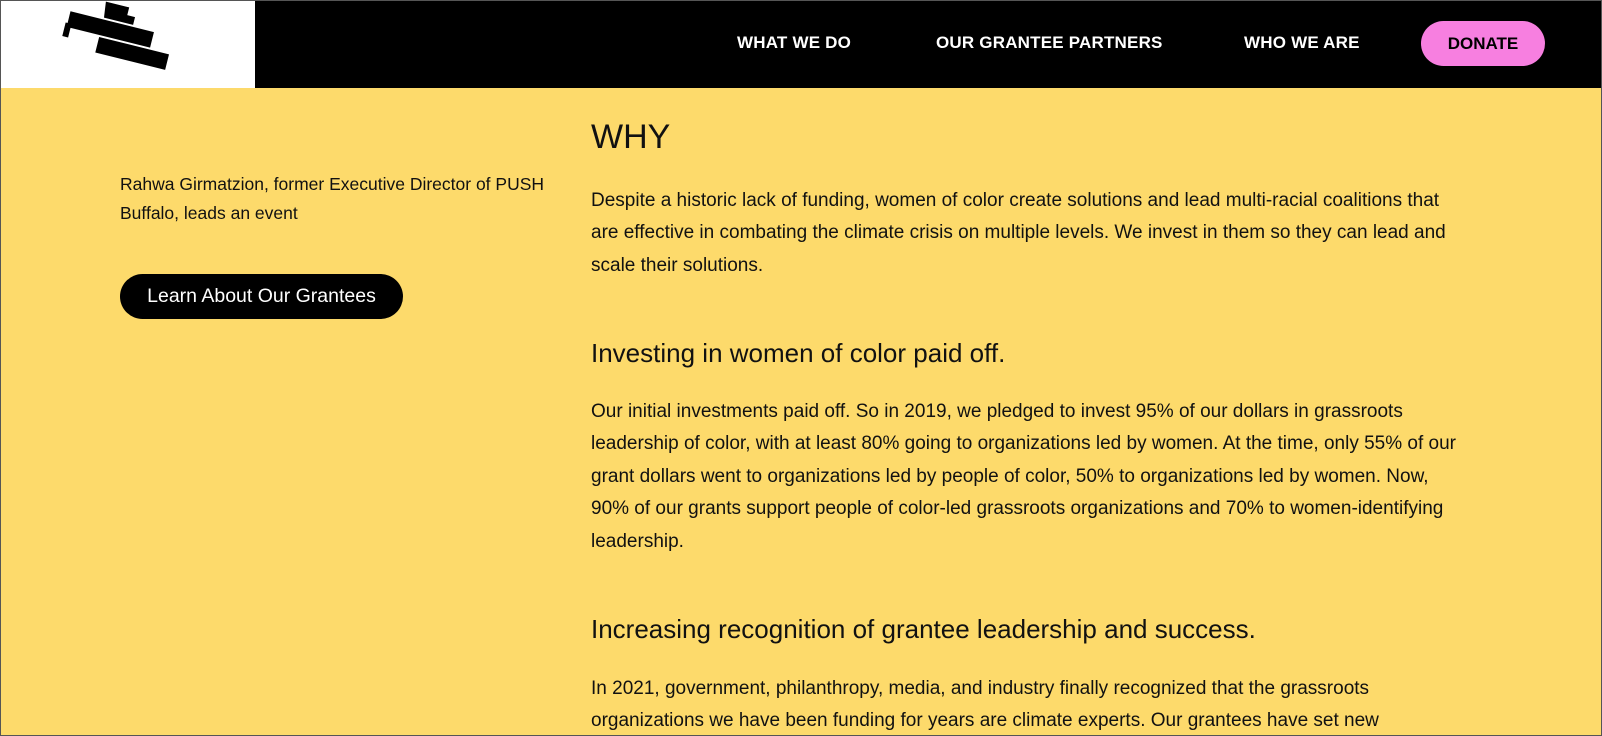 Image resolution: width=1602 pixels, height=736 pixels. Describe the element at coordinates (794, 43) in the screenshot. I see `nav-what-we-do: WHAT WE DO` at that location.